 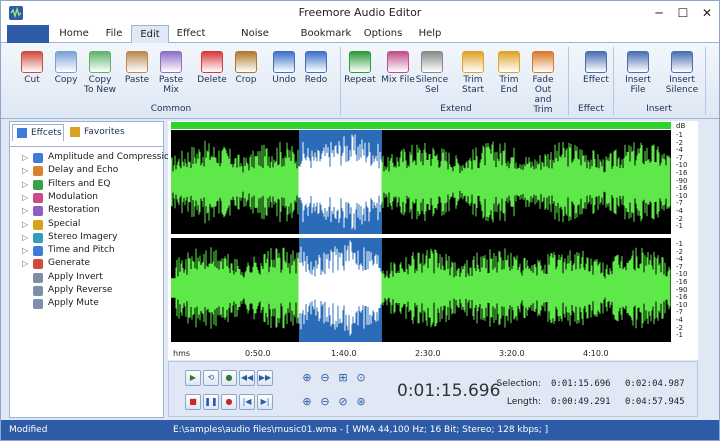 I want to click on zoom-selection-icon: ⊞, so click(x=343, y=378).